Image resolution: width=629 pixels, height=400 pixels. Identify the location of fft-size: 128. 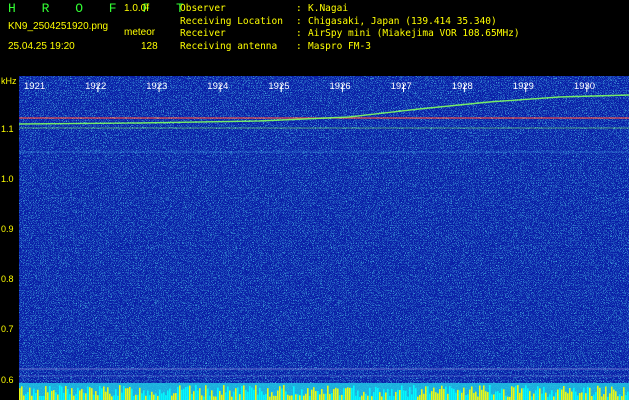
(149, 46).